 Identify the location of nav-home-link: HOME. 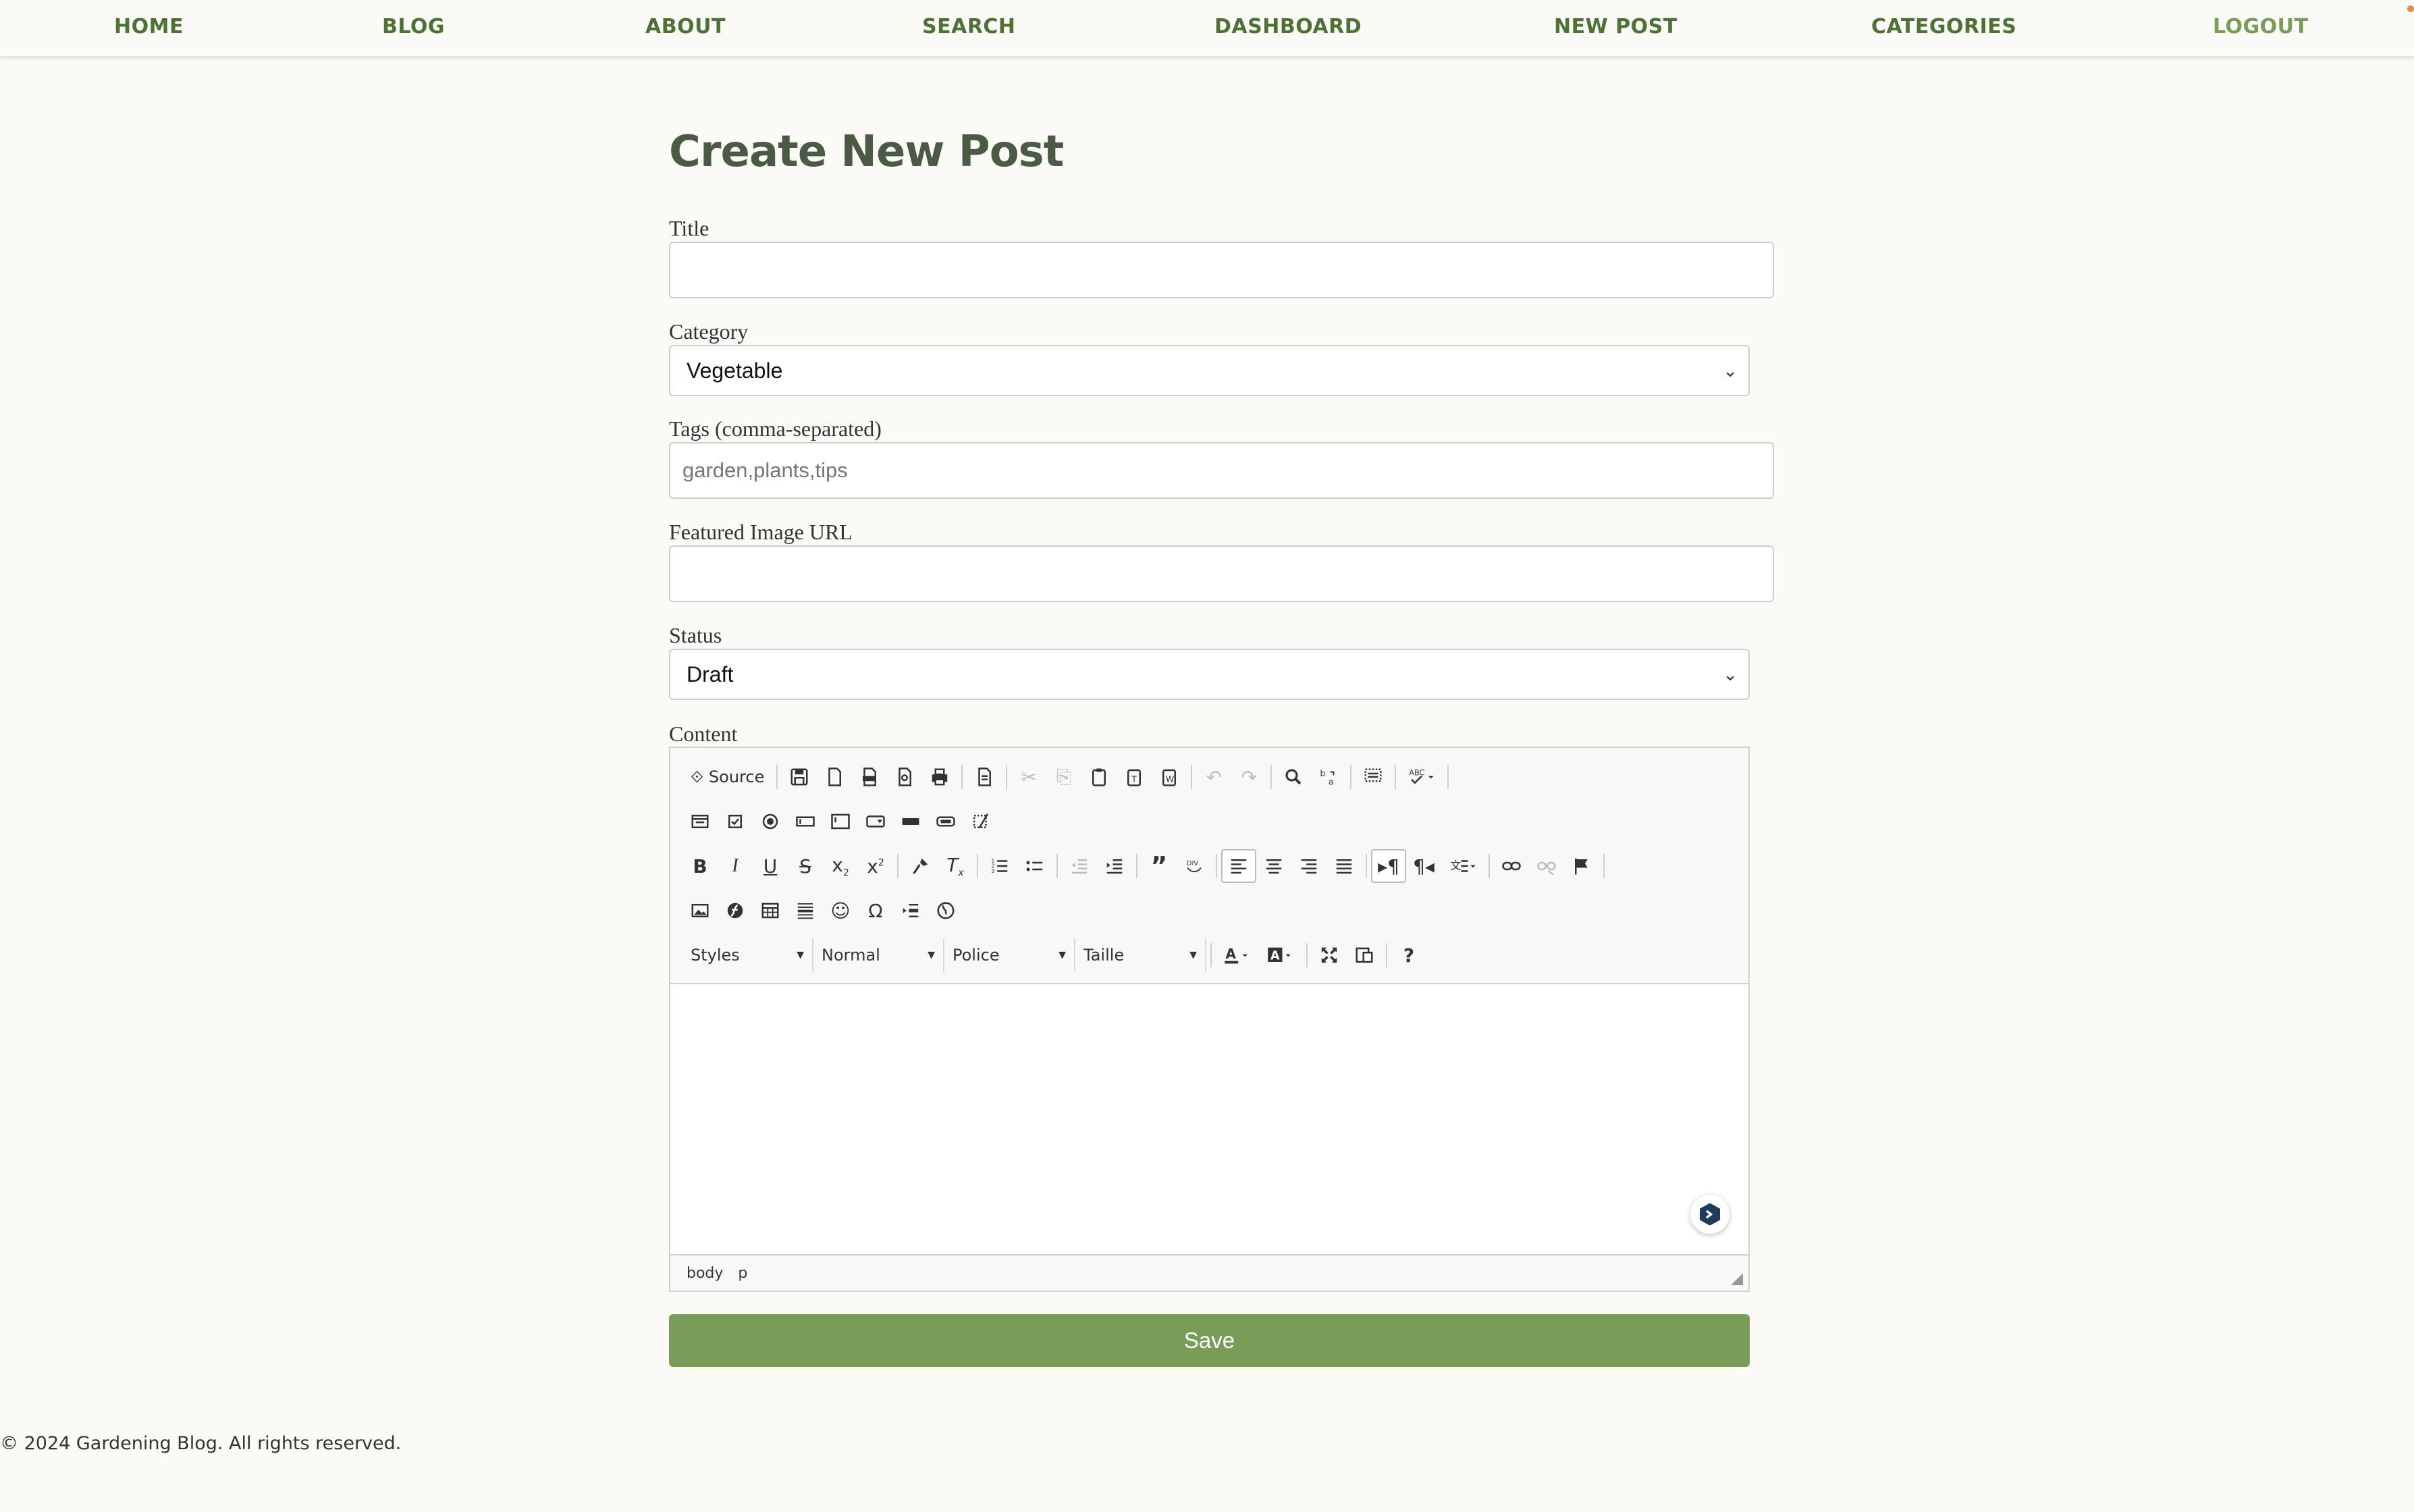
(149, 27).